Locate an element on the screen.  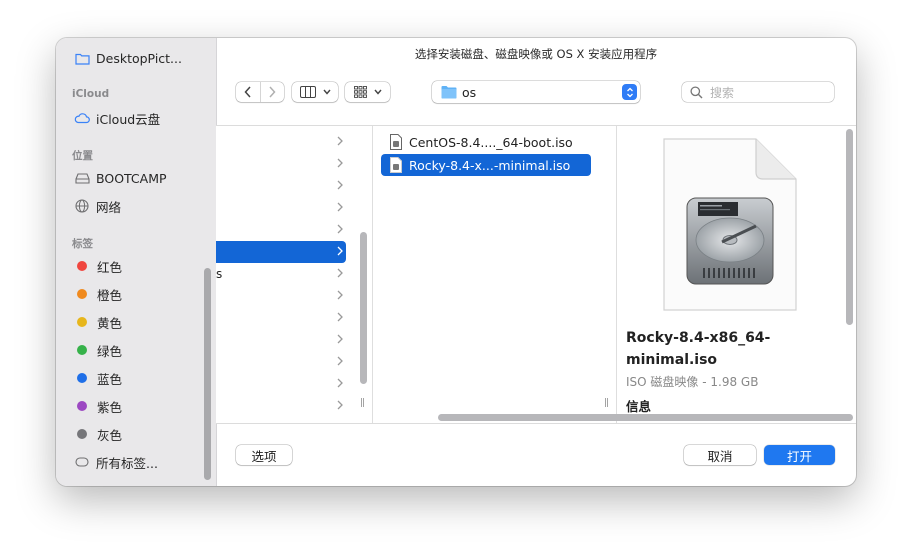
sidebar-tag-green: 绿色 is located at coordinates (98, 350).